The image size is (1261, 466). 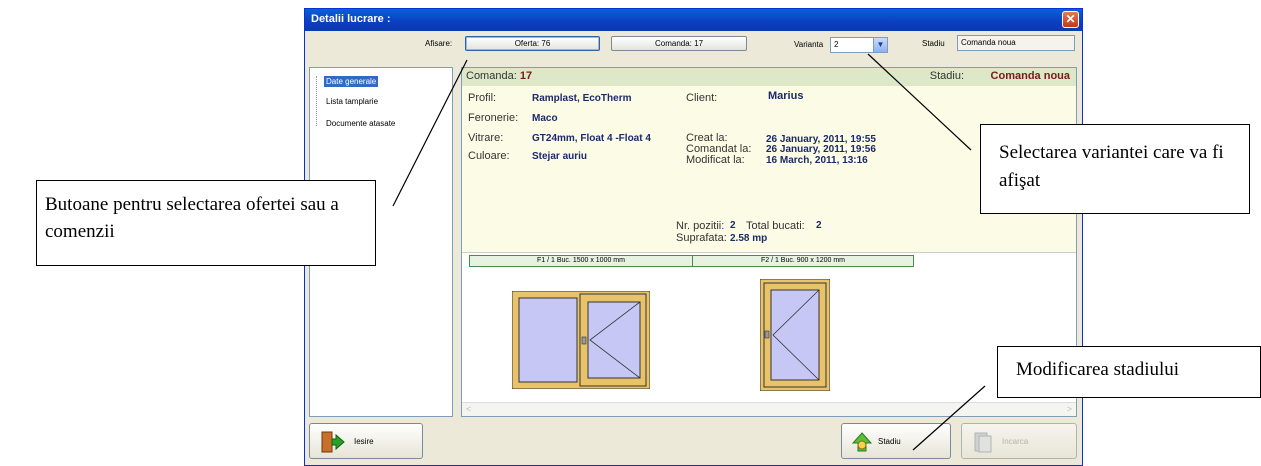 I want to click on leader-line-selectarea, so click(x=919, y=102).